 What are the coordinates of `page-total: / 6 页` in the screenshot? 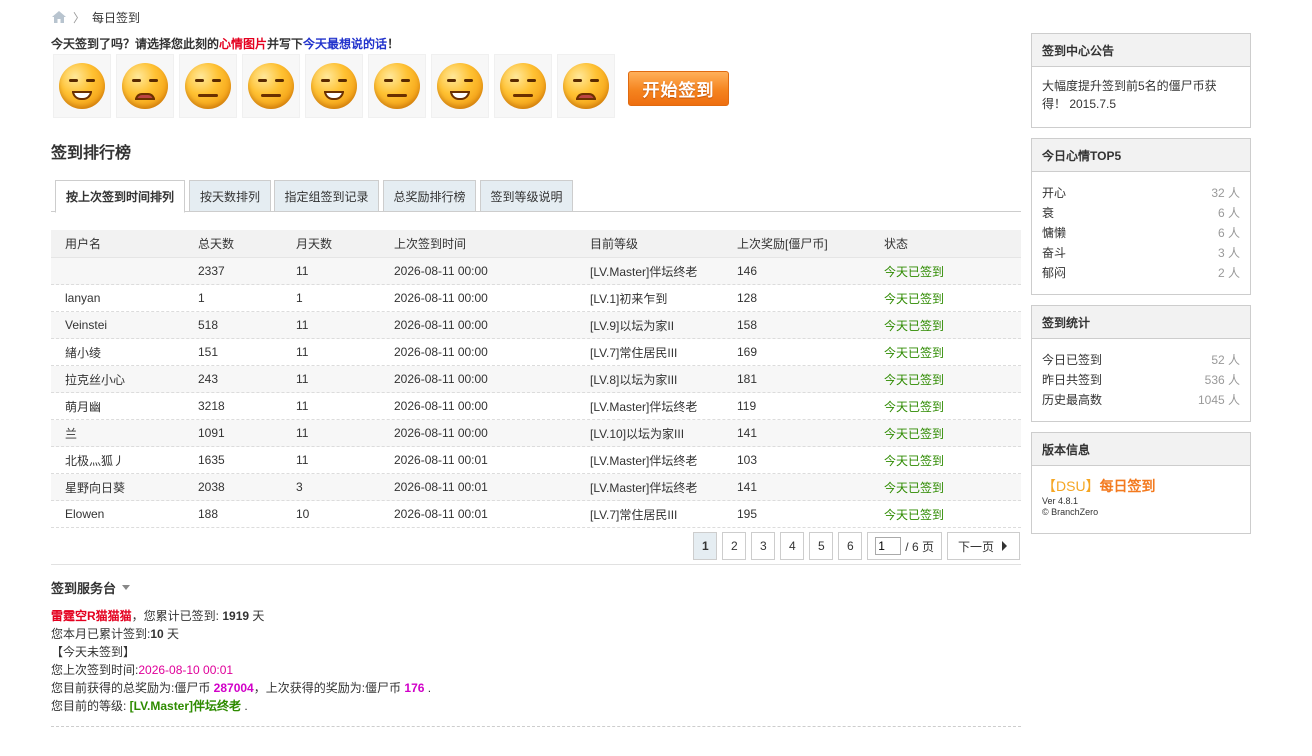 It's located at (919, 546).